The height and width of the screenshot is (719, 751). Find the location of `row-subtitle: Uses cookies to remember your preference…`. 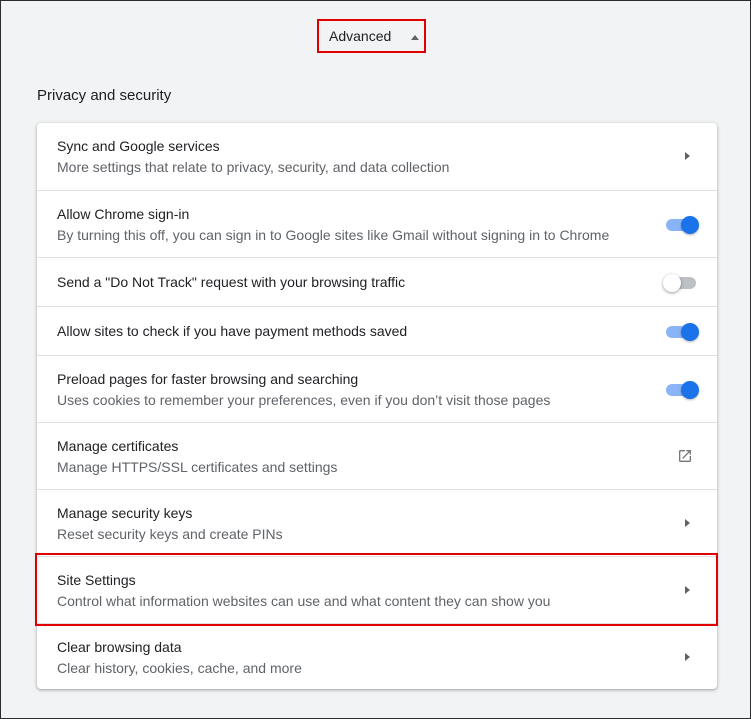

row-subtitle: Uses cookies to remember your preference… is located at coordinates (304, 400).